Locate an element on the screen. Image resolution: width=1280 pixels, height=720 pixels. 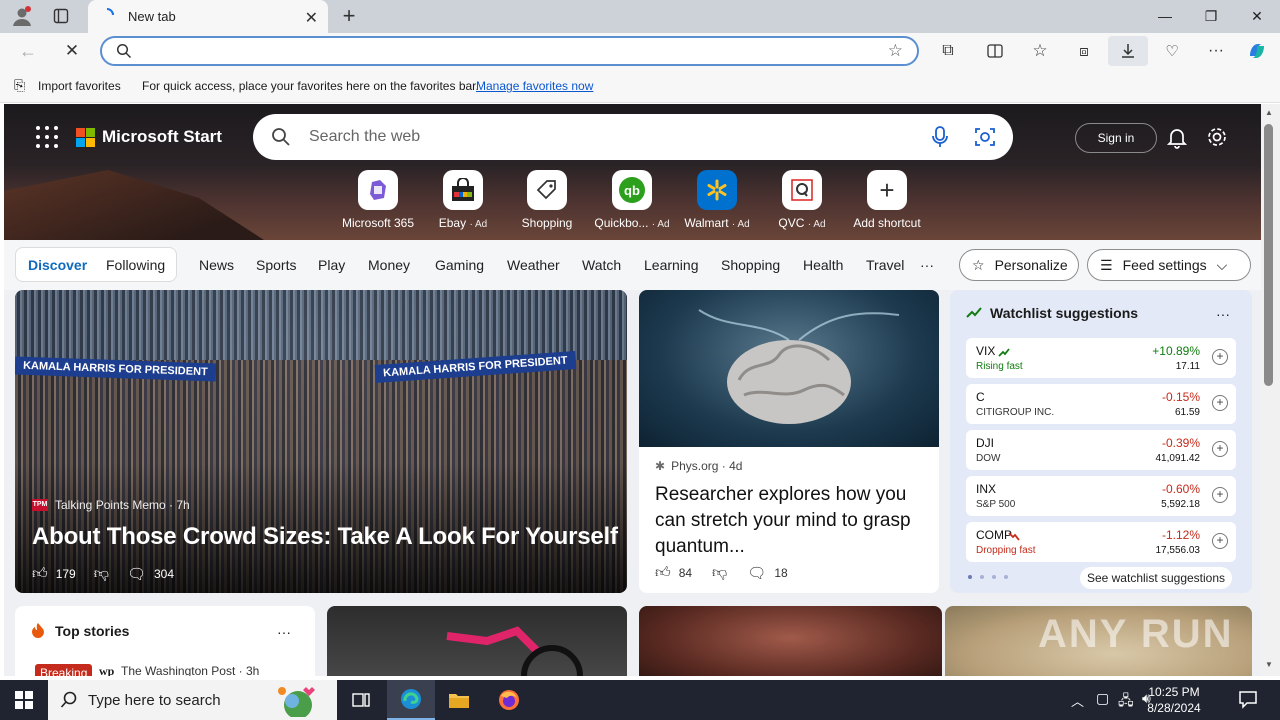
shortcut-label: Shopping is located at coordinates (547, 223).